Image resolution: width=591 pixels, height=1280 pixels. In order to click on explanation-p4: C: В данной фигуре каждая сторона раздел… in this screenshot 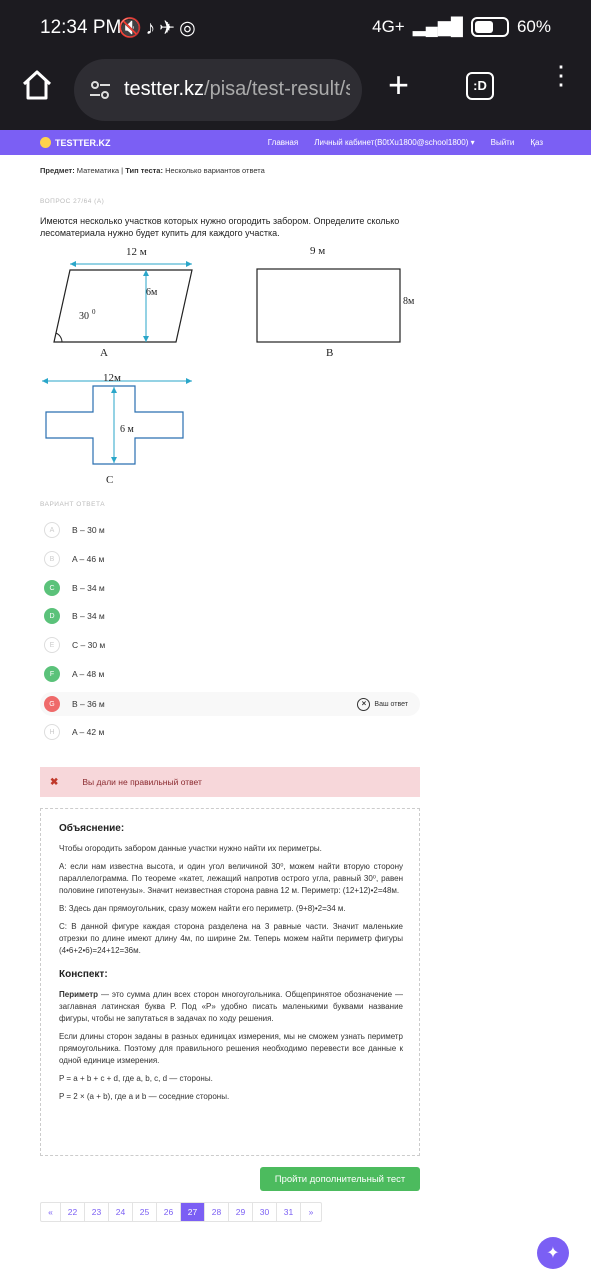, I will do `click(231, 938)`.